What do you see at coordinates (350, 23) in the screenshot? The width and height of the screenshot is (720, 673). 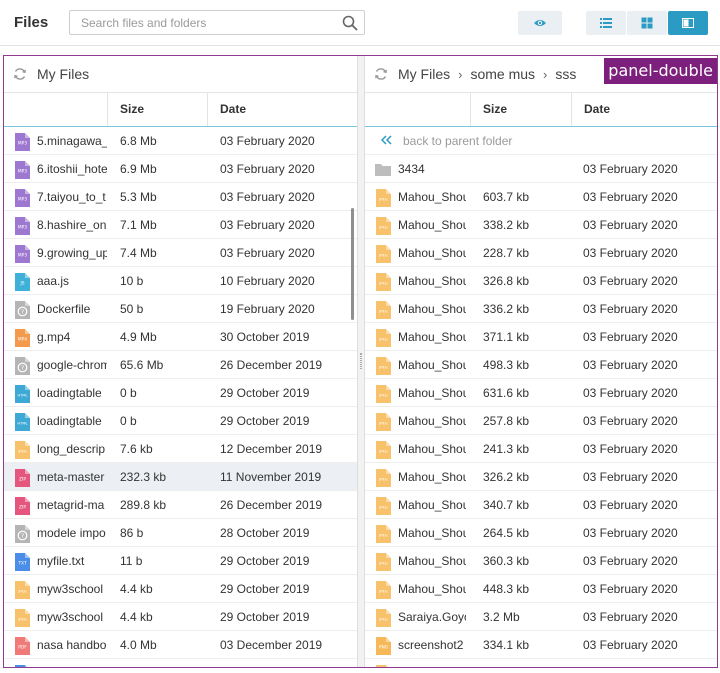 I see `search-icon` at bounding box center [350, 23].